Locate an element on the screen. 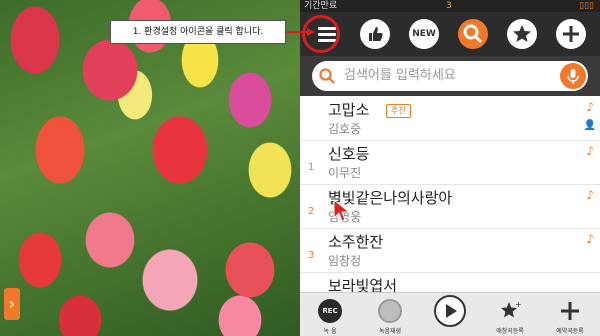 Image resolution: width=600 pixels, height=336 pixels. status-left-text: 기간만료 is located at coordinates (321, 6).